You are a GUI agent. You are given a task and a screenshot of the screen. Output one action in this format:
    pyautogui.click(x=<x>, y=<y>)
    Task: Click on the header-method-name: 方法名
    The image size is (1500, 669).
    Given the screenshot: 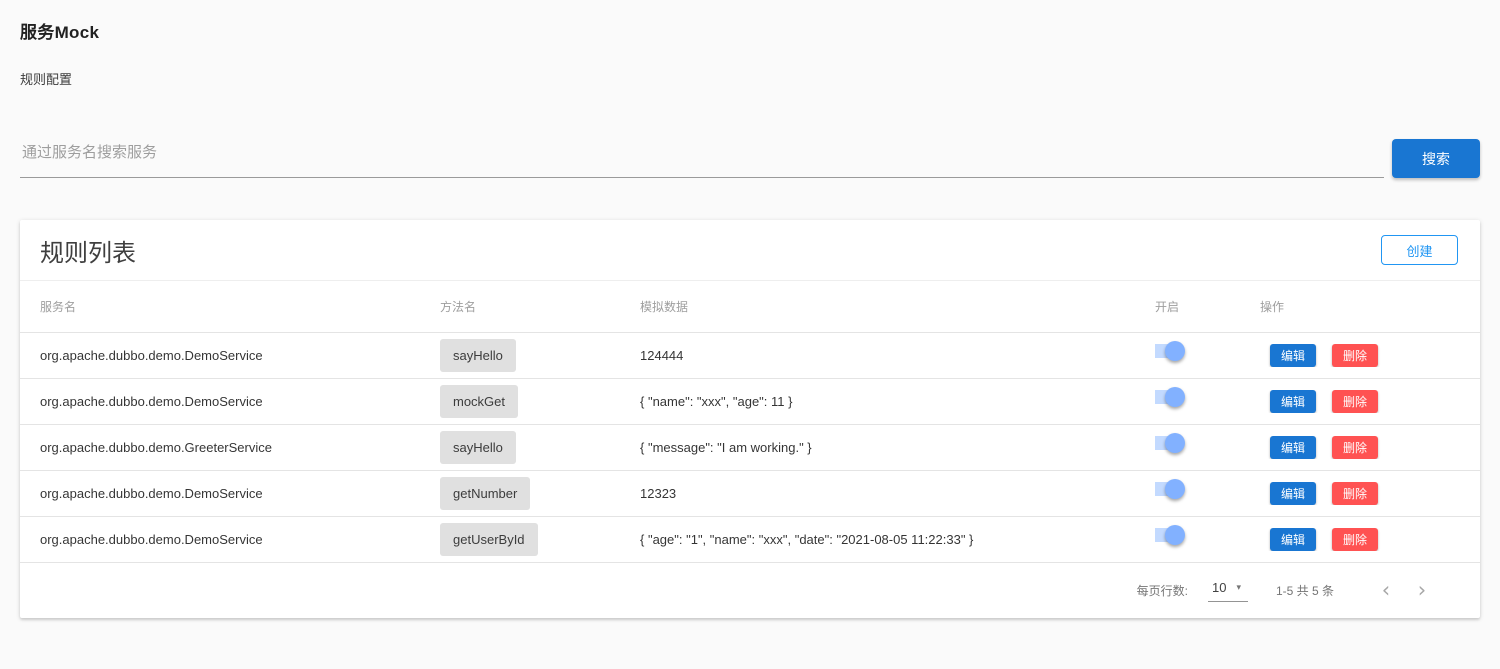 What is the action you would take?
    pyautogui.click(x=458, y=307)
    